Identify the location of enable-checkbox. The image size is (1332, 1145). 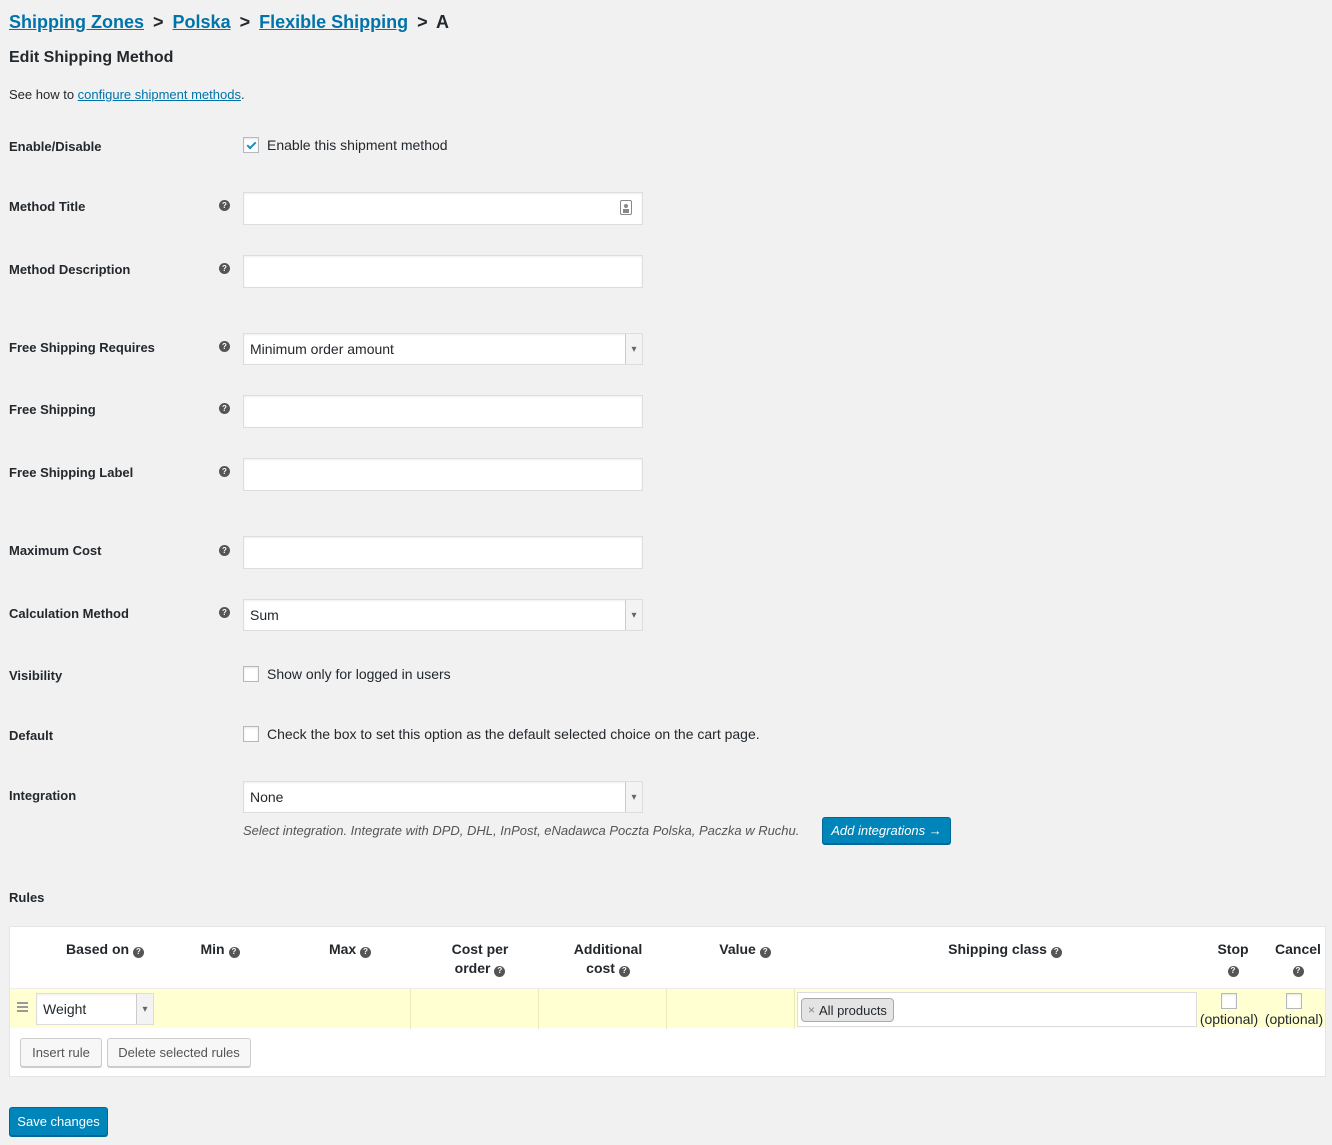
(251, 145).